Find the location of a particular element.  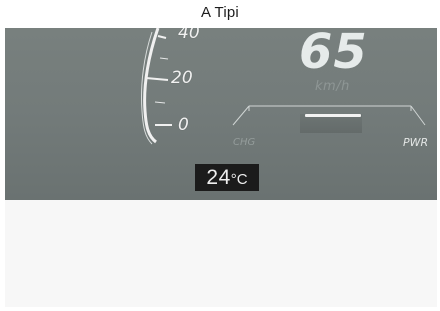

gauge-label-0: 0 is located at coordinates (183, 125).